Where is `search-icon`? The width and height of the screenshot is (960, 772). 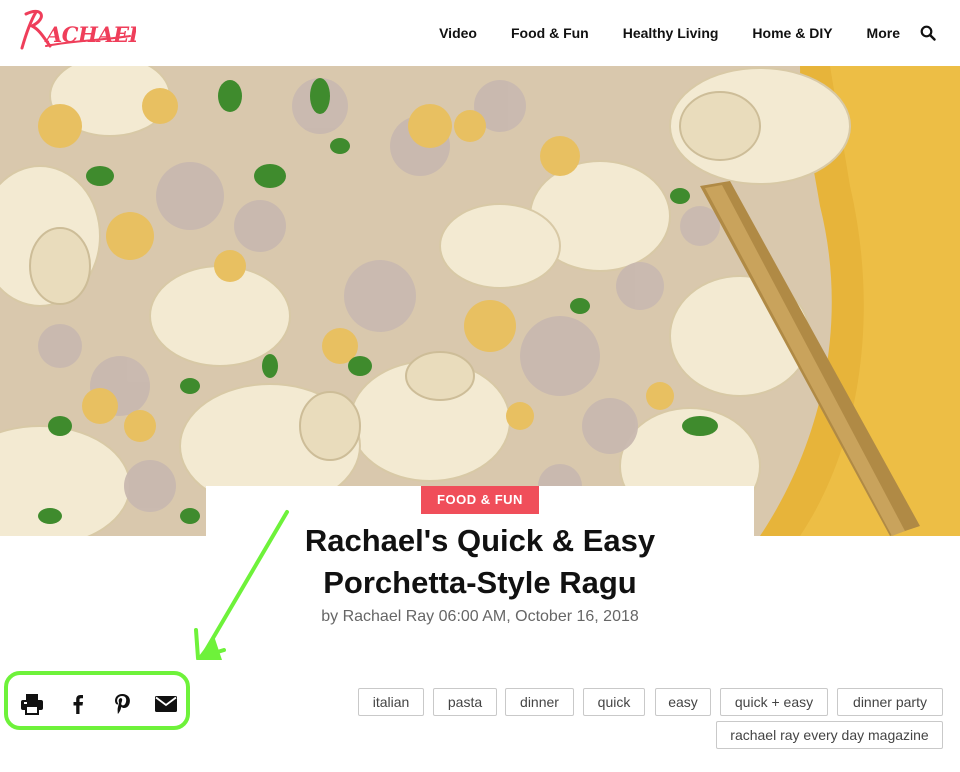 search-icon is located at coordinates (928, 33).